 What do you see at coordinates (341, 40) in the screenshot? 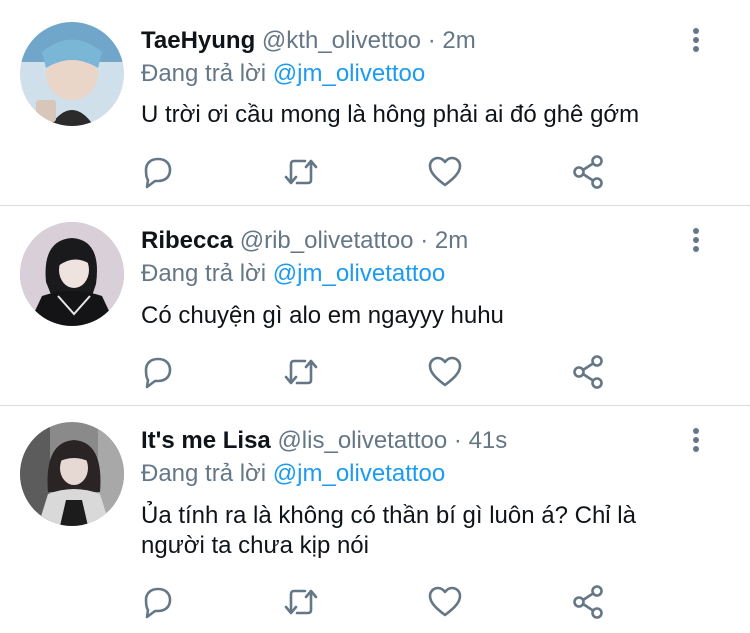
I see `user-handle: @kth_olivettoo` at bounding box center [341, 40].